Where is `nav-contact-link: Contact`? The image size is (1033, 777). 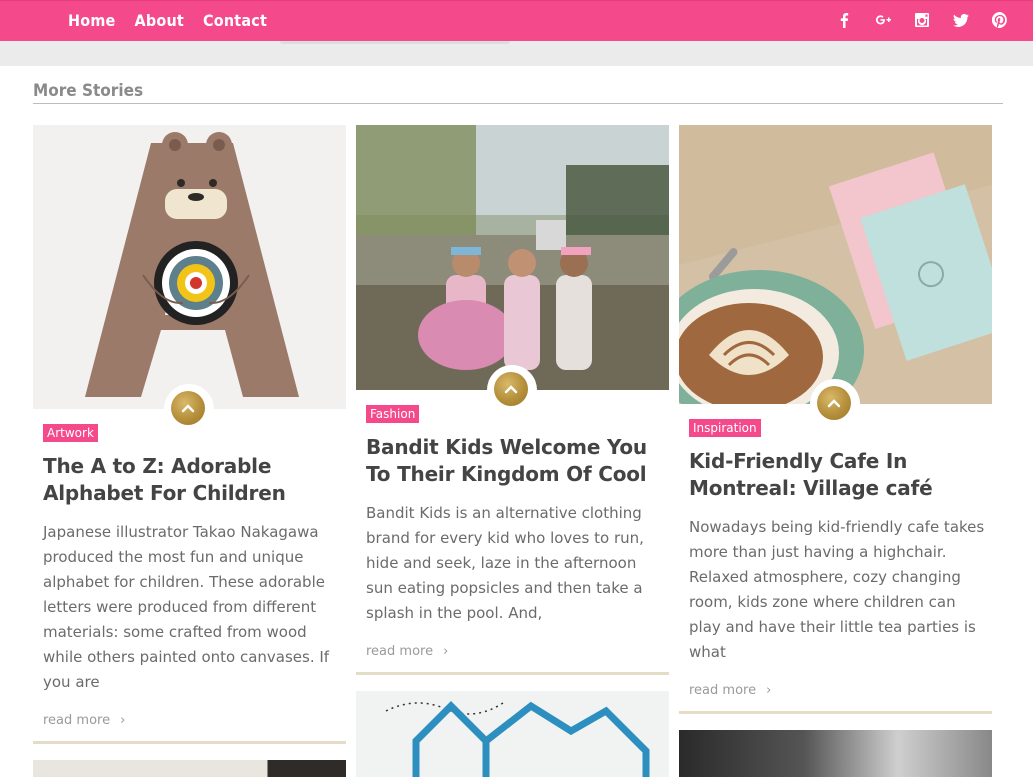
nav-contact-link: Contact is located at coordinates (235, 20).